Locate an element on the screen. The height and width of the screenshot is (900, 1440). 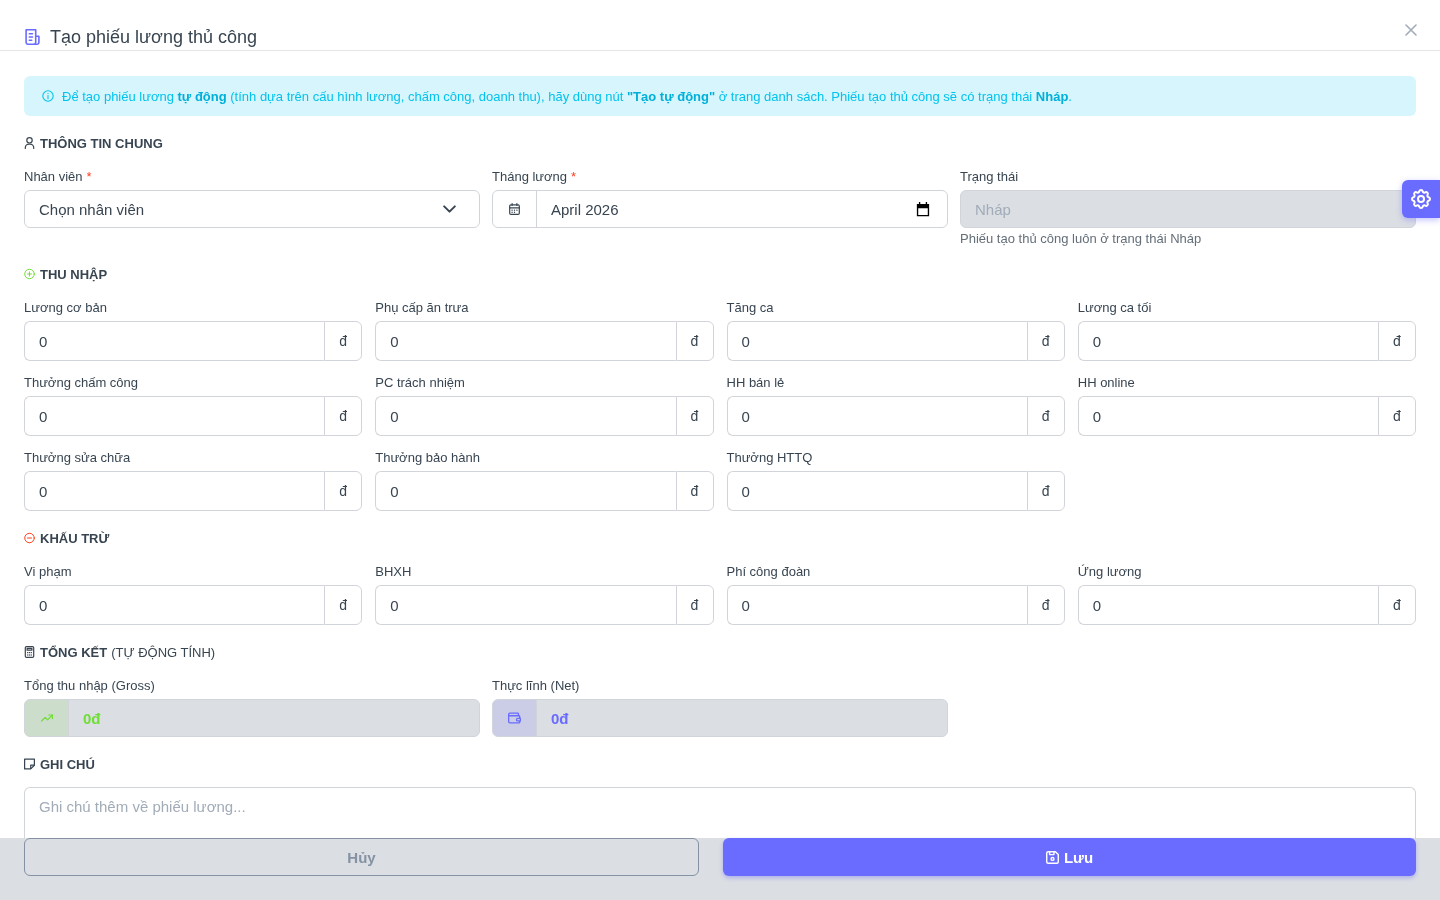
field-label: Tăng ca is located at coordinates (750, 308).